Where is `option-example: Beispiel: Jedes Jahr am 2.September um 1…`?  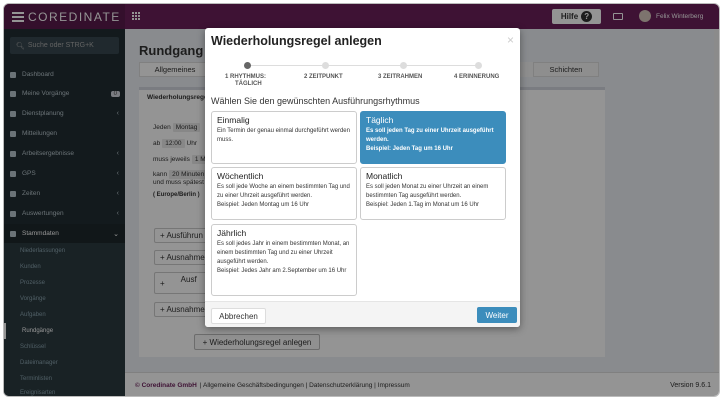
option-example: Beispiel: Jedes Jahr am 2.September um 1… is located at coordinates (282, 271).